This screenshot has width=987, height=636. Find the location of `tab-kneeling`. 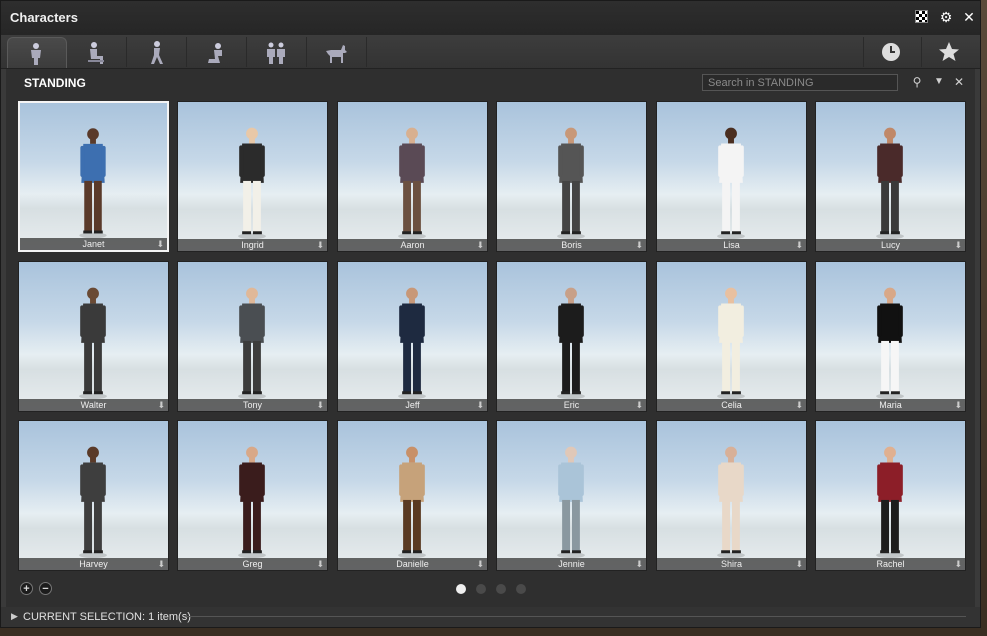

tab-kneeling is located at coordinates (217, 52).